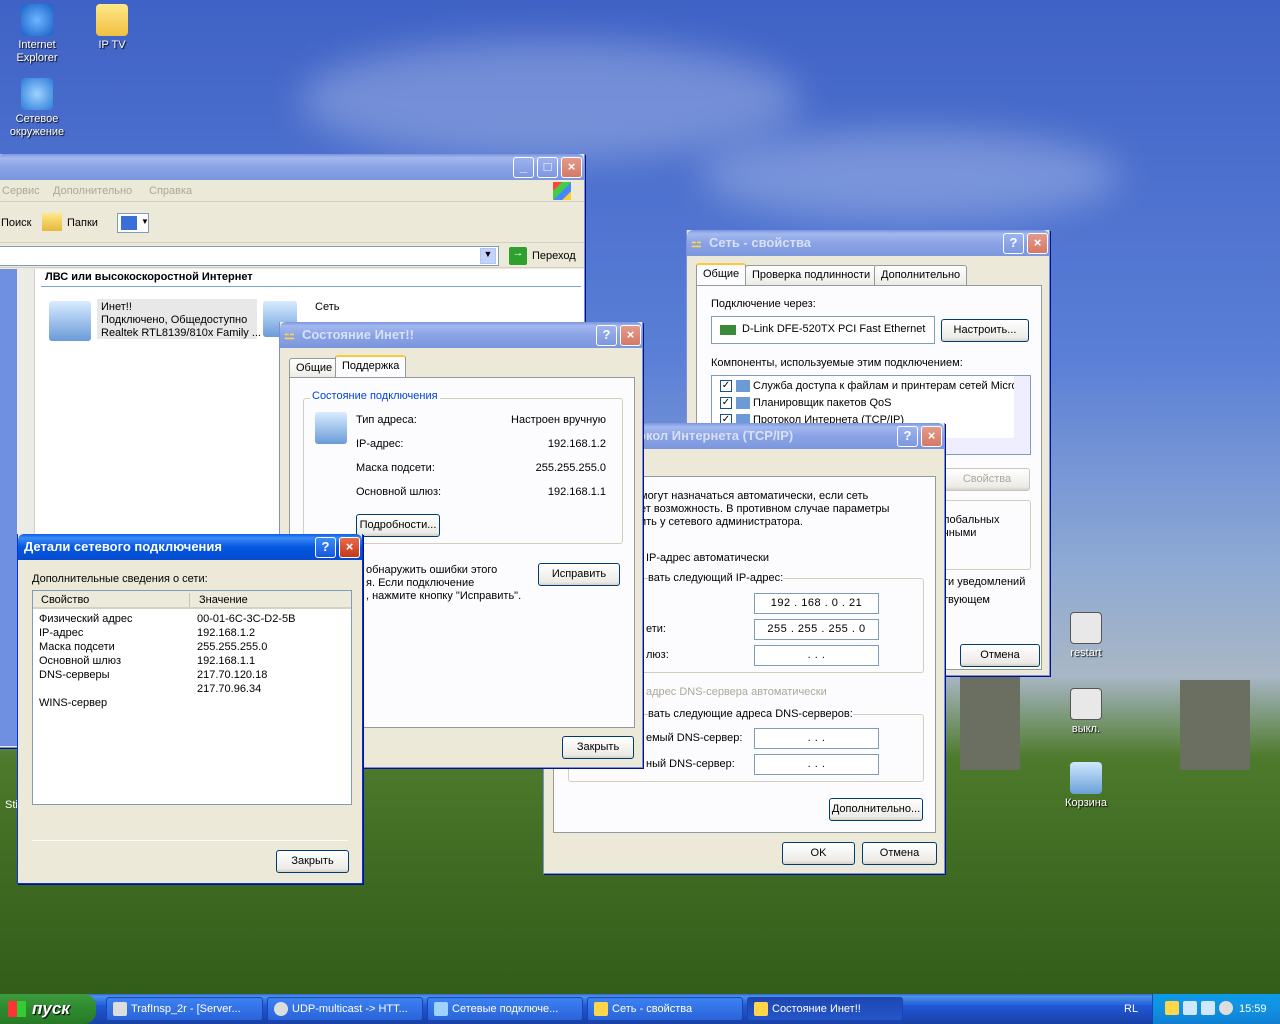 The image size is (1280, 1024). I want to click on details-titlebar: Детали сетевого подключения ? ×, so click(190, 547).